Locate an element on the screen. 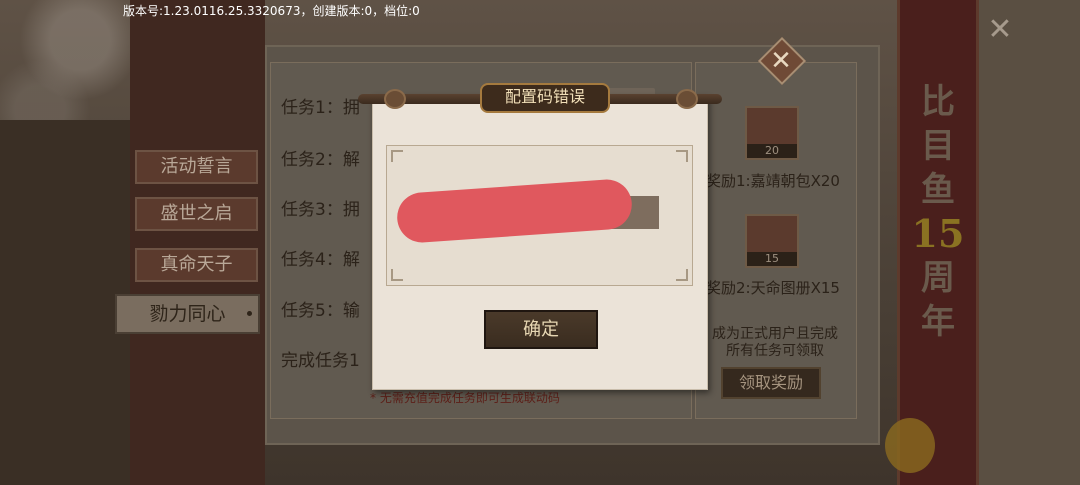  right-frame is located at coordinates (1029, 242).